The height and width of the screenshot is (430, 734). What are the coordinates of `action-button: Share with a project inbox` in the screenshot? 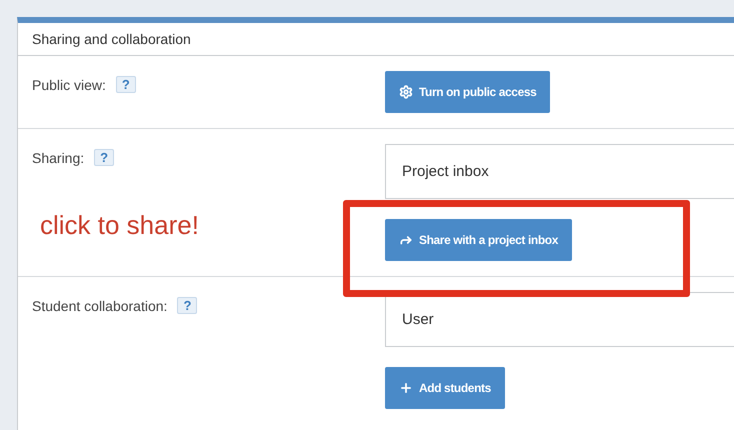 It's located at (478, 240).